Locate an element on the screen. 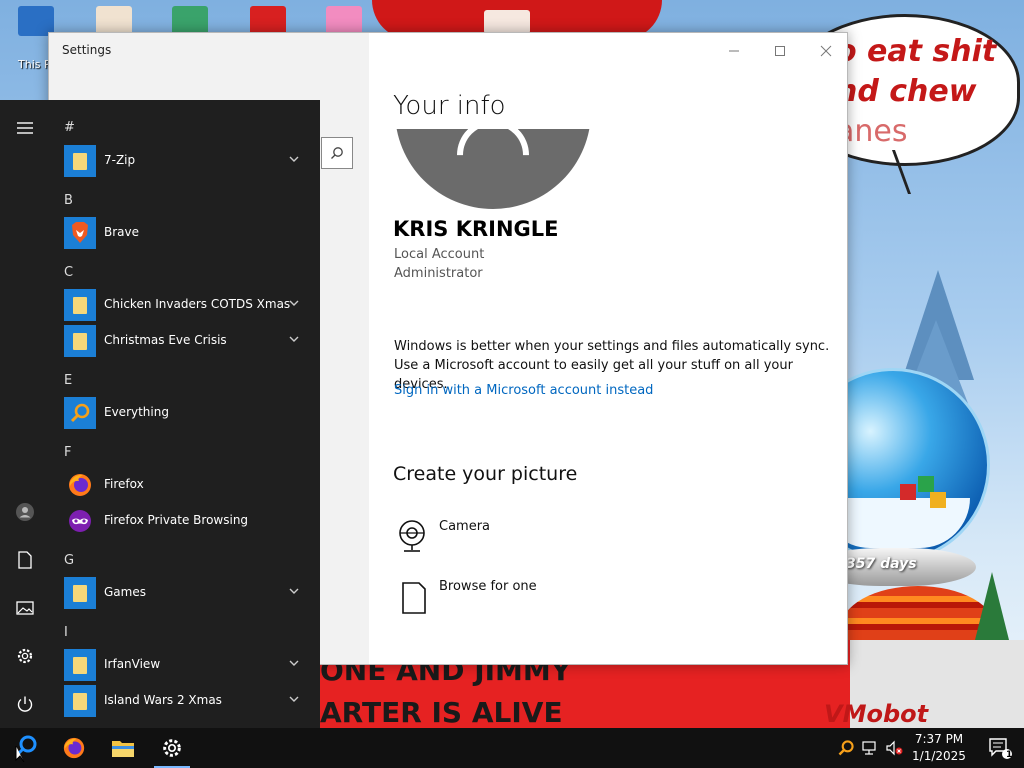 This screenshot has width=1024, height=768. system-clock: 7:37 PM 1/1/2025 is located at coordinates (939, 748).